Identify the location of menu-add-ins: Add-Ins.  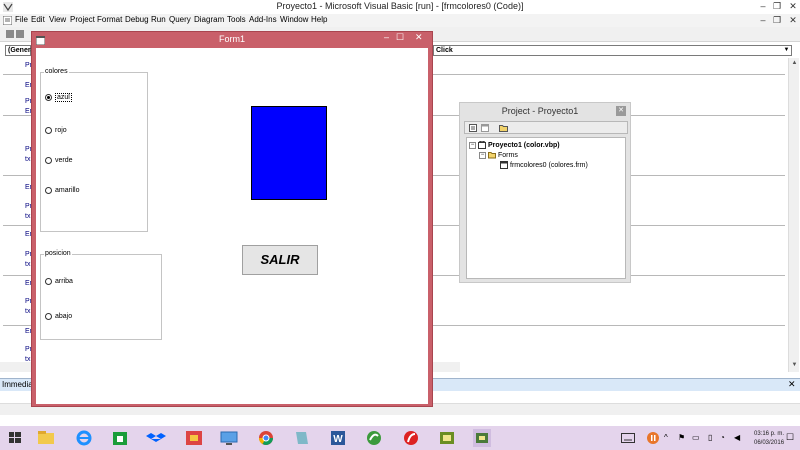
(263, 19).